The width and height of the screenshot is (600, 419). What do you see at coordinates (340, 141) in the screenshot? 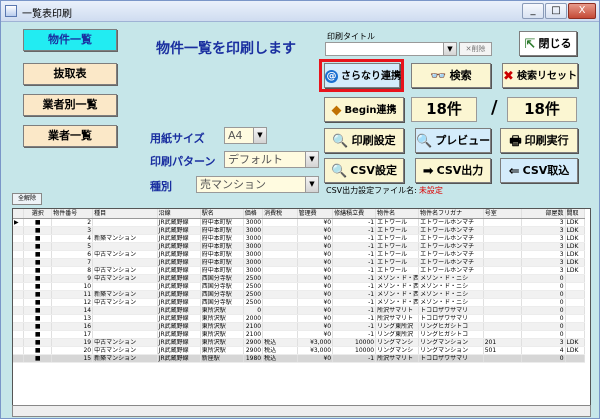
I see `magnifier-icon: 🔍` at bounding box center [340, 141].